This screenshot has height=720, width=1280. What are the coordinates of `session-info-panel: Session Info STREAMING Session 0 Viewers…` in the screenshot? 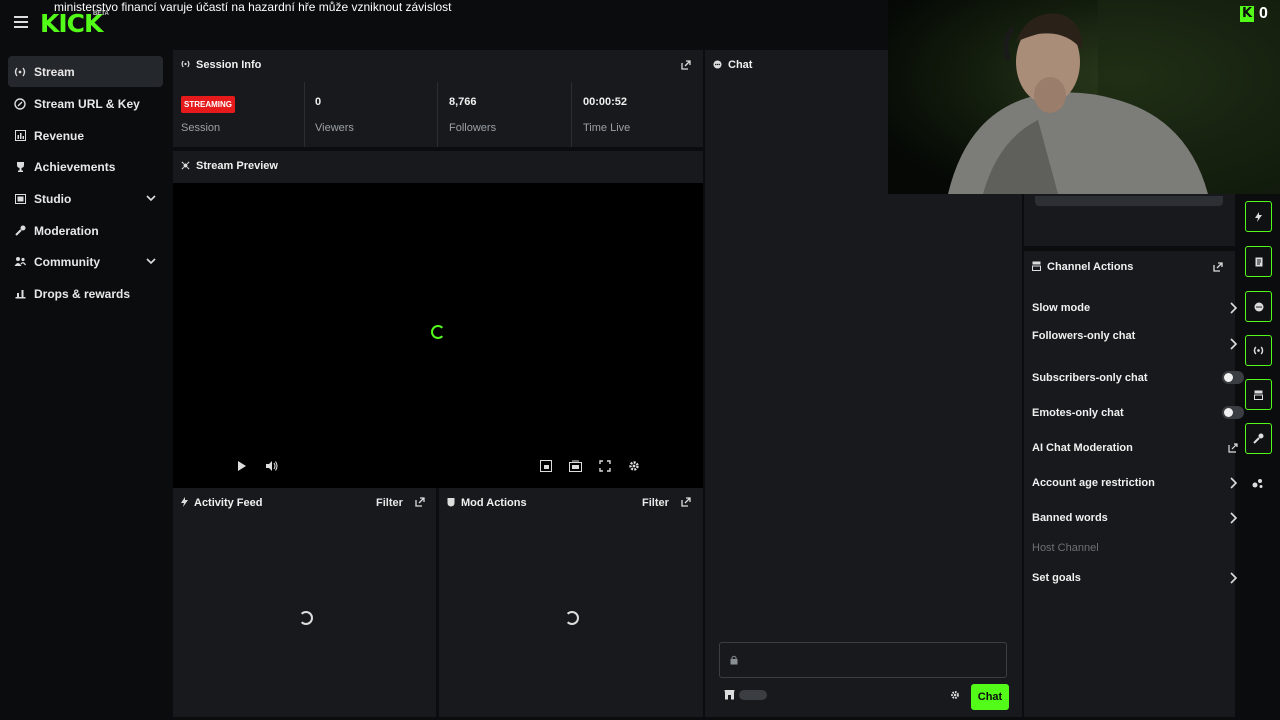 It's located at (438, 98).